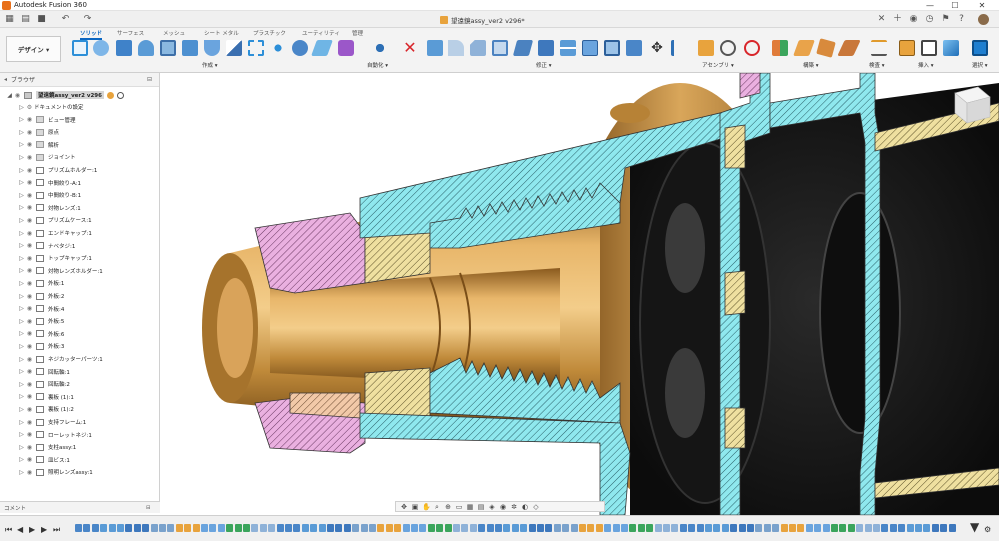  What do you see at coordinates (97, 435) in the screenshot?
I see `browser-item: ▷ ◉ ローレットネジ:1` at bounding box center [97, 435].